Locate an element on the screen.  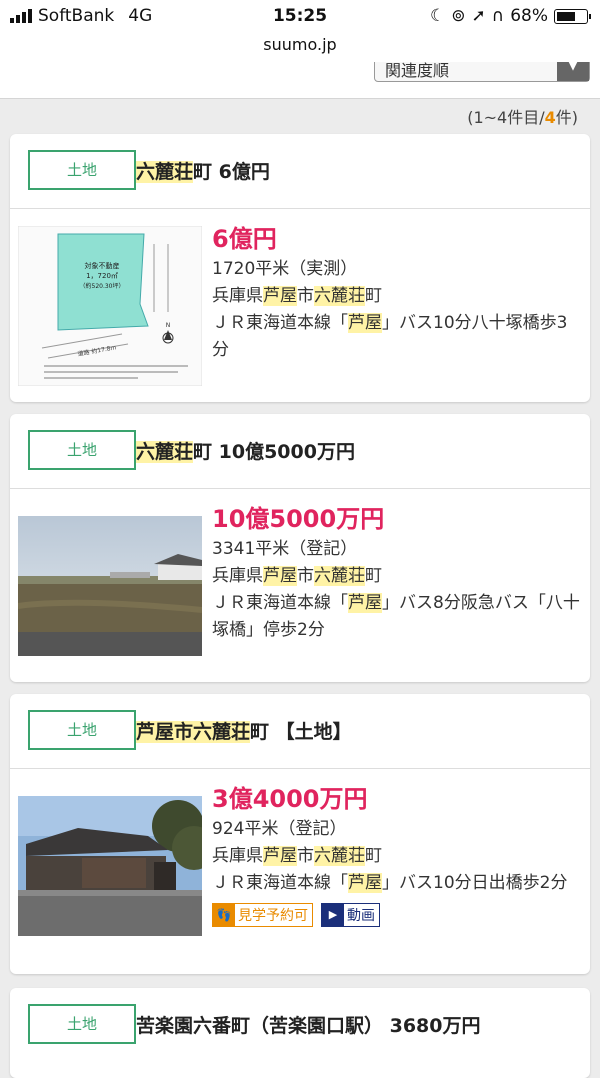
access-detail: 」バス10分日出橋歩2分 is located at coordinates (475, 883).